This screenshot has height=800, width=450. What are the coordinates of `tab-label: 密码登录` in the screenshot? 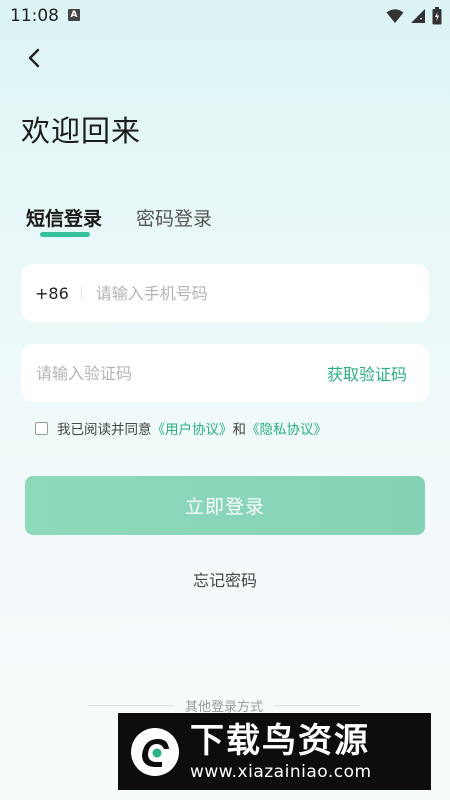 It's located at (174, 219).